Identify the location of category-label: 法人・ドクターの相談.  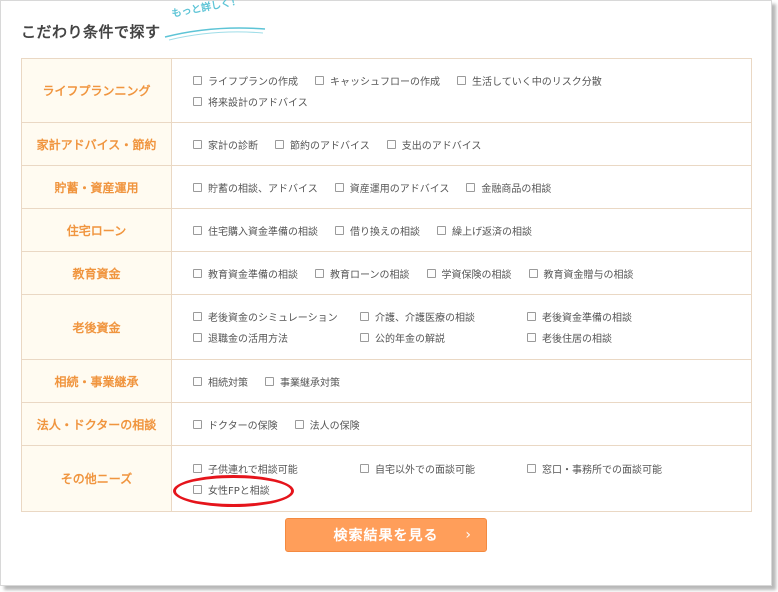
(96, 424).